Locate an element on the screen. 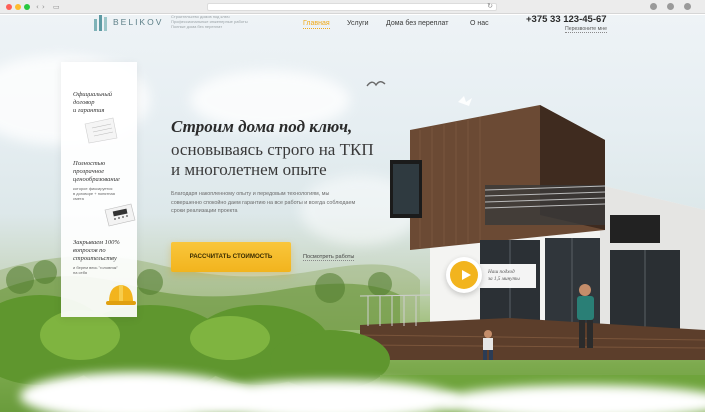 The image size is (705, 412). play-video-button is located at coordinates (464, 275).